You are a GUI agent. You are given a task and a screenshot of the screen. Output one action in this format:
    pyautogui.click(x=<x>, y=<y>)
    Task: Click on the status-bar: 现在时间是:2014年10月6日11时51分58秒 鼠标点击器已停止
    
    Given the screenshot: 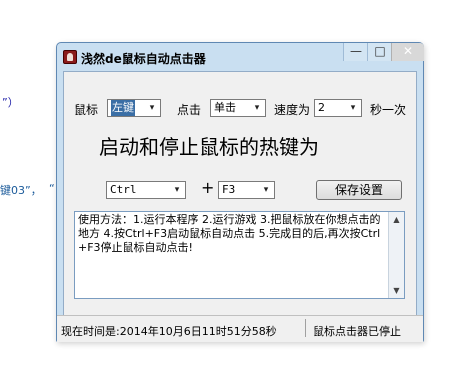 What is the action you would take?
    pyautogui.click(x=240, y=328)
    